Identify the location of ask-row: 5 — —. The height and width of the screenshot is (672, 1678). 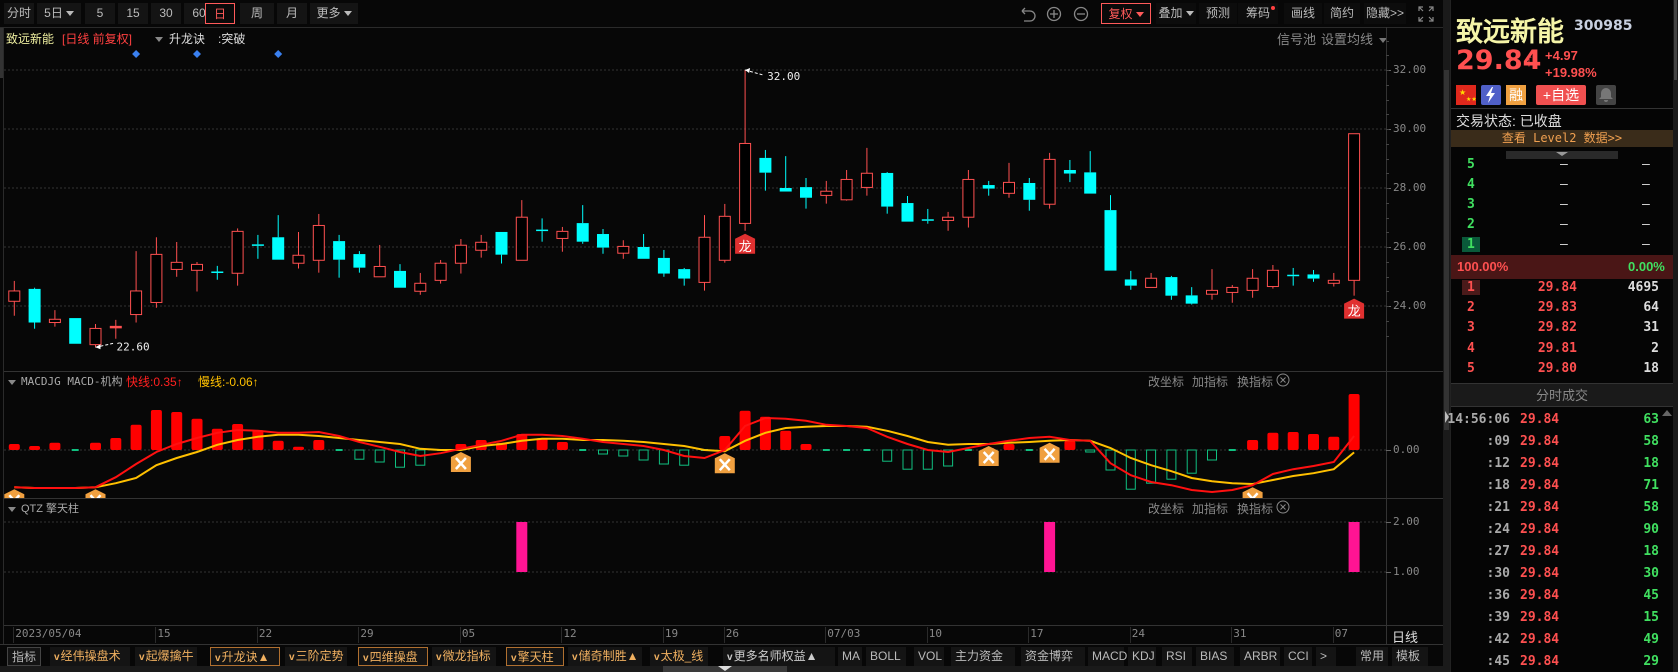
(1562, 165).